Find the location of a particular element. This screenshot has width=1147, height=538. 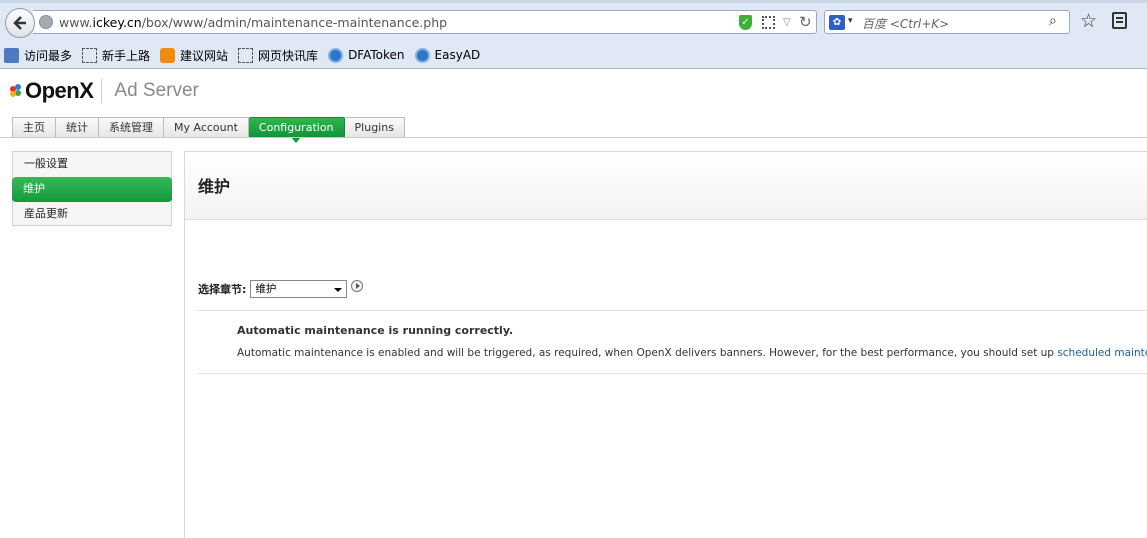

bookmark-item: 访问最多 is located at coordinates (36, 55).